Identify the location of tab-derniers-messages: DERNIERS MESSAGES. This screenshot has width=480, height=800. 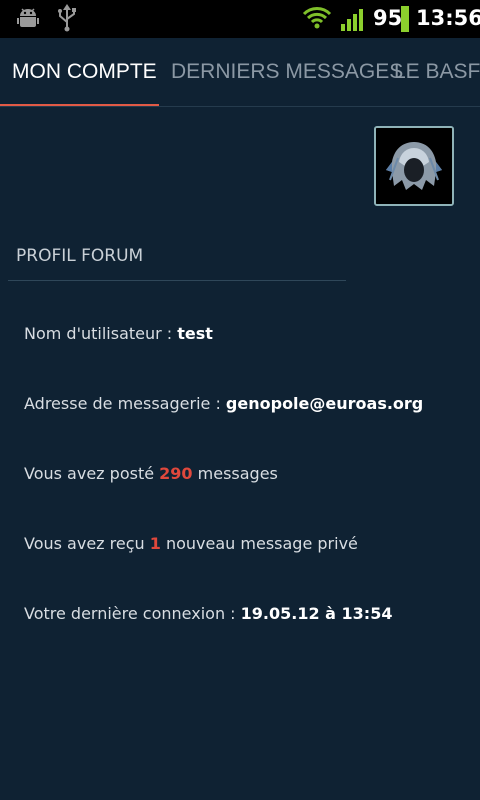
(287, 72).